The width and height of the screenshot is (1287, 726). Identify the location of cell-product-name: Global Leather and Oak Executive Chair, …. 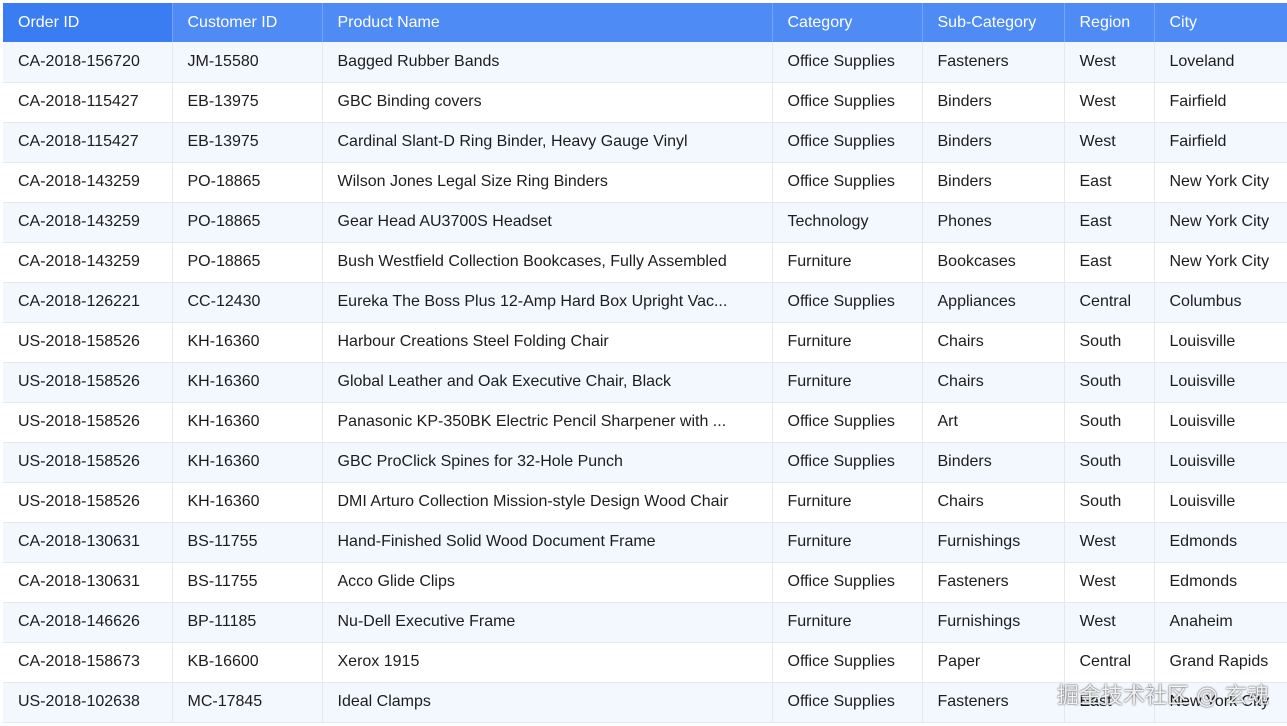
(547, 382).